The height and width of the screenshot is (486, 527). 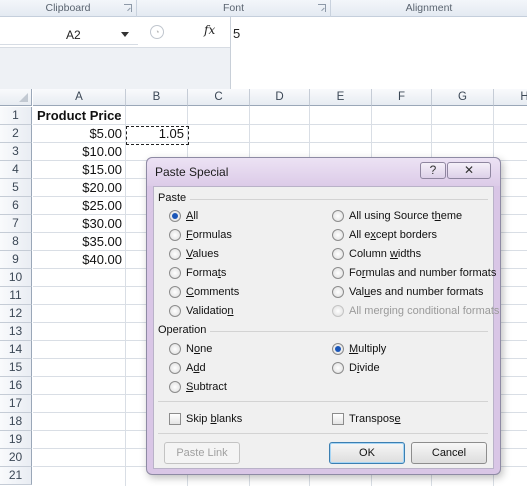 I want to click on row-header: 3, so click(x=16, y=152).